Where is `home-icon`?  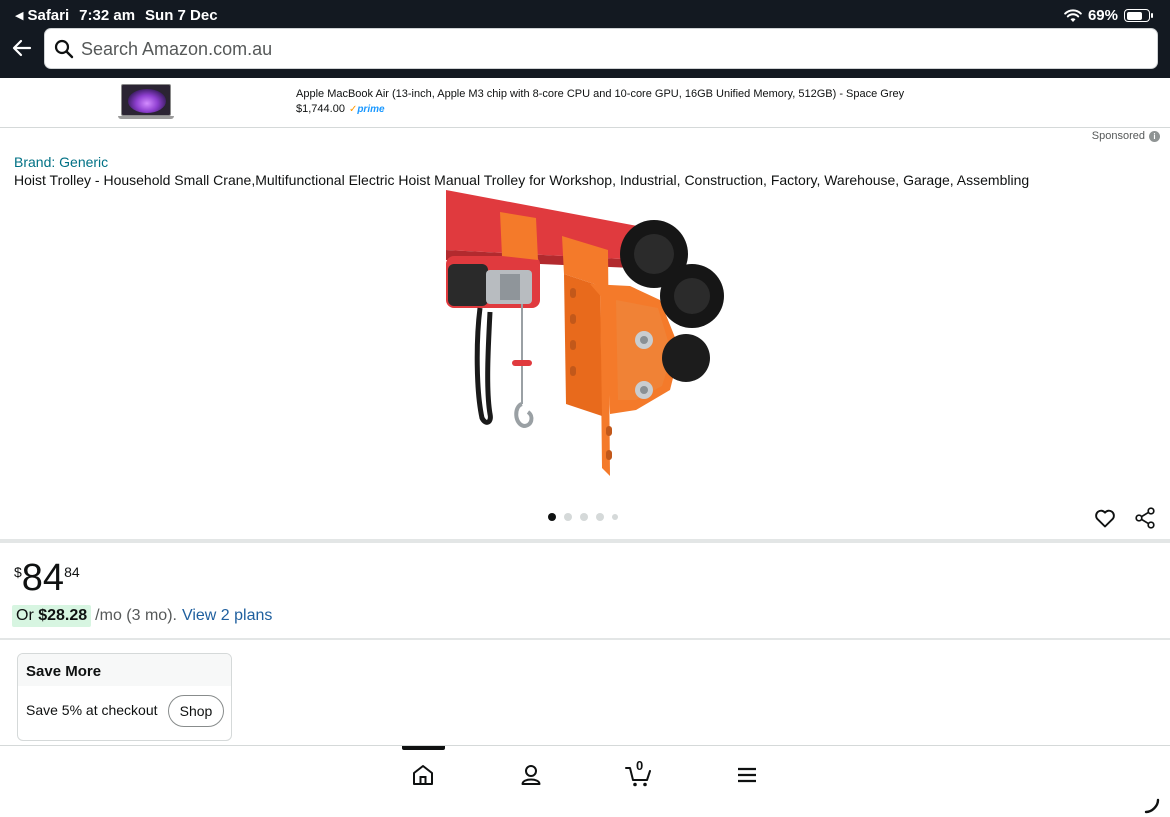 home-icon is located at coordinates (423, 775).